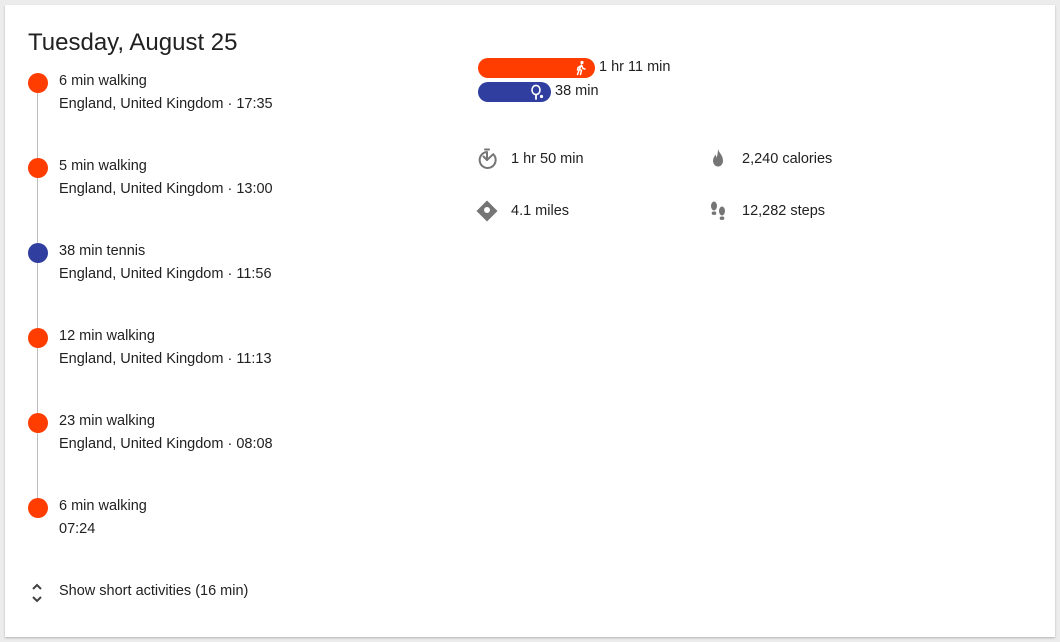 This screenshot has height=642, width=1060. I want to click on steps-stat: 12,282 steps, so click(806, 212).